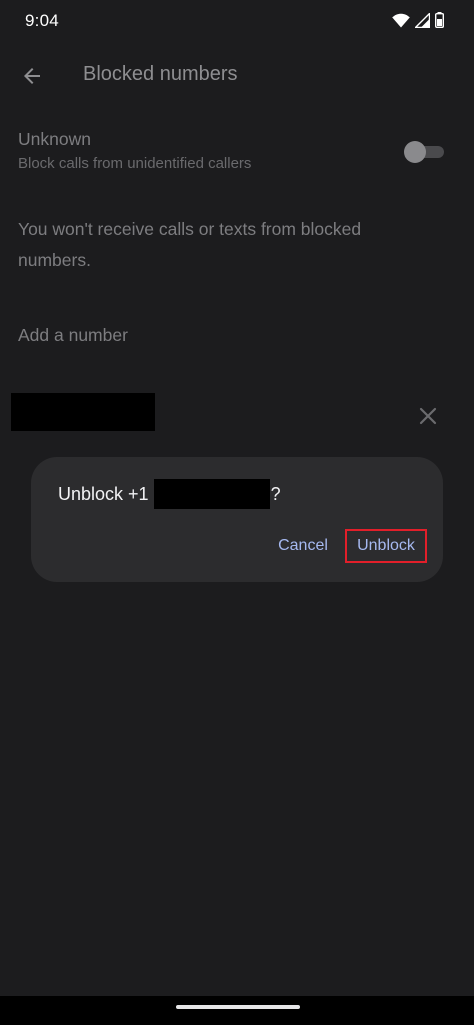 The width and height of the screenshot is (474, 1025). What do you see at coordinates (386, 546) in the screenshot?
I see `unblock-button: Unblock` at bounding box center [386, 546].